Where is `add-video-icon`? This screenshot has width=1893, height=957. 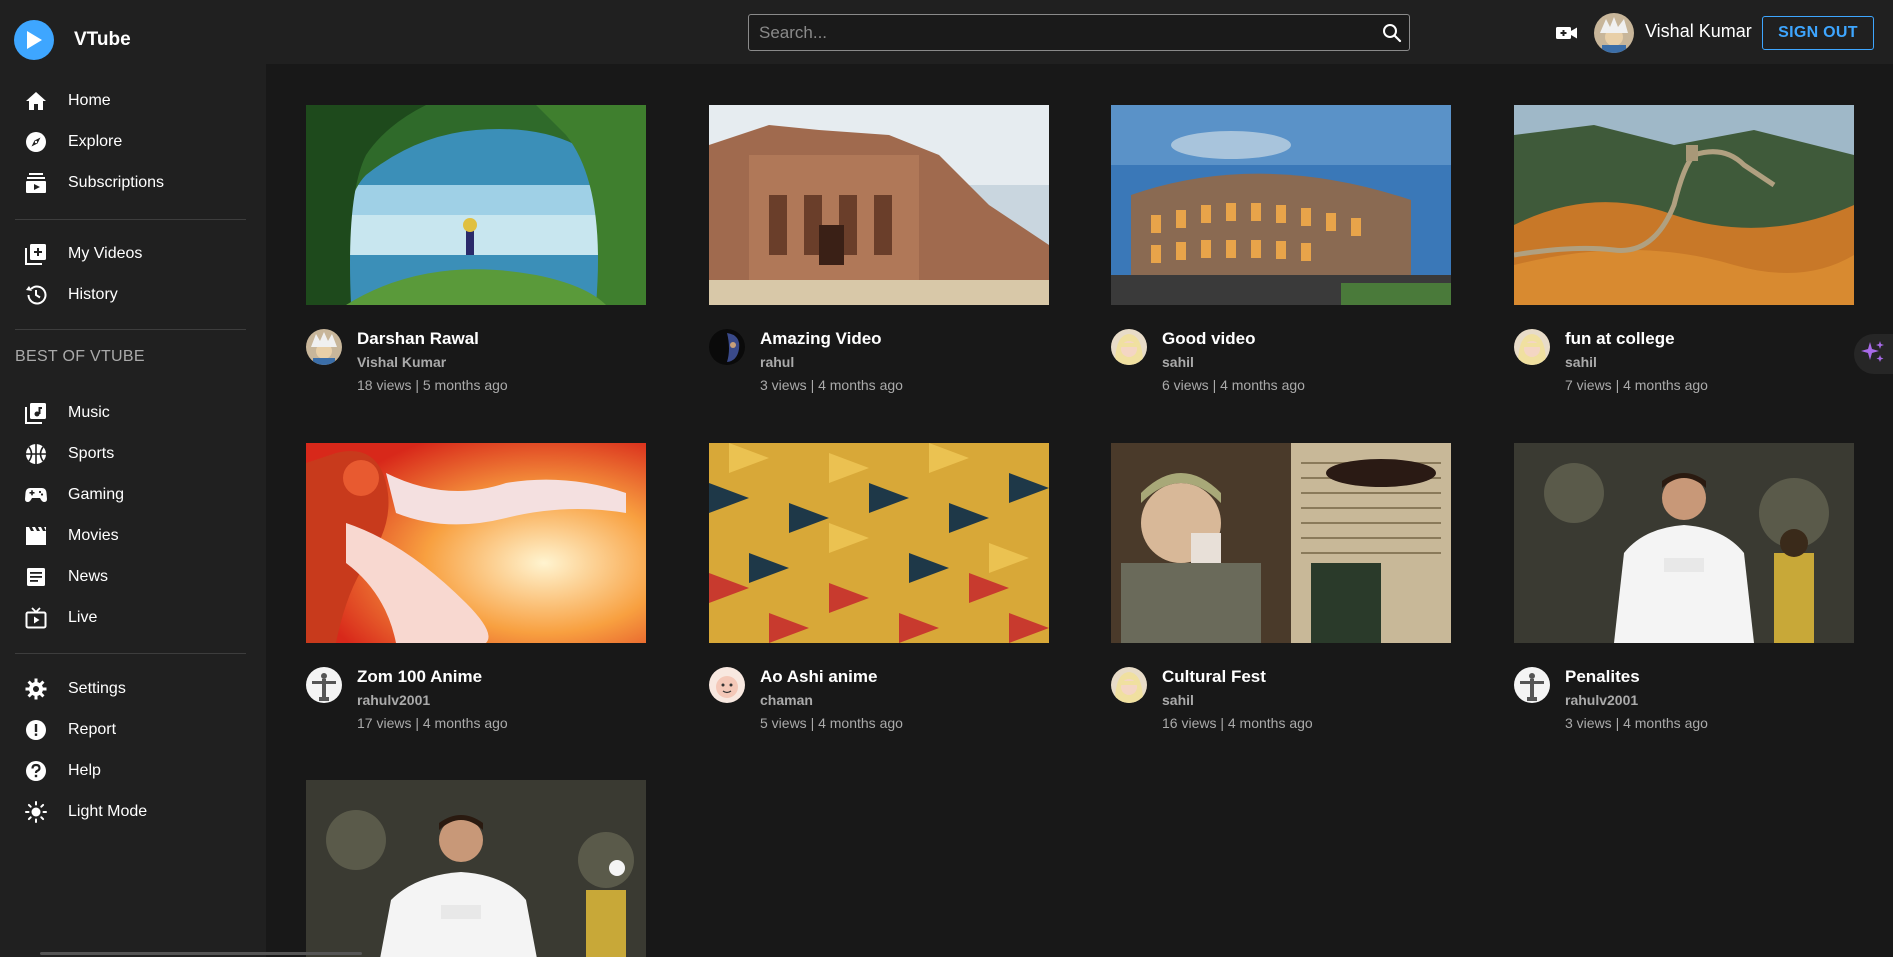
add-video-icon is located at coordinates (36, 254).